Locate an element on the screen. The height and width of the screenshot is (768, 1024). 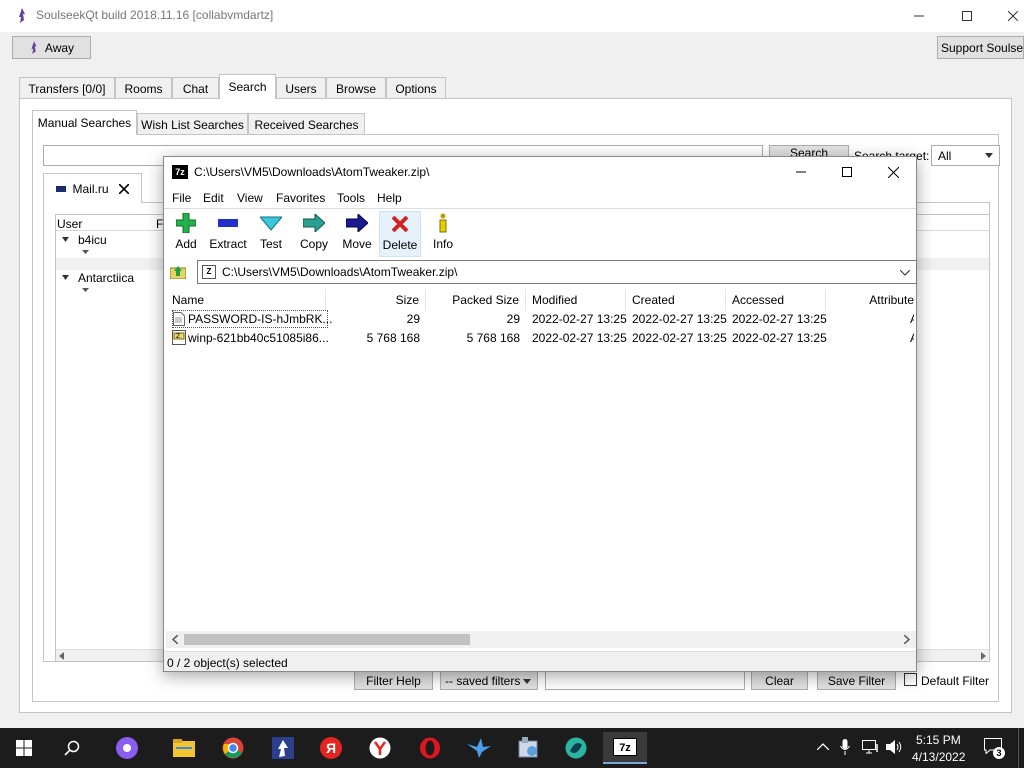
move-icon is located at coordinates (357, 223).